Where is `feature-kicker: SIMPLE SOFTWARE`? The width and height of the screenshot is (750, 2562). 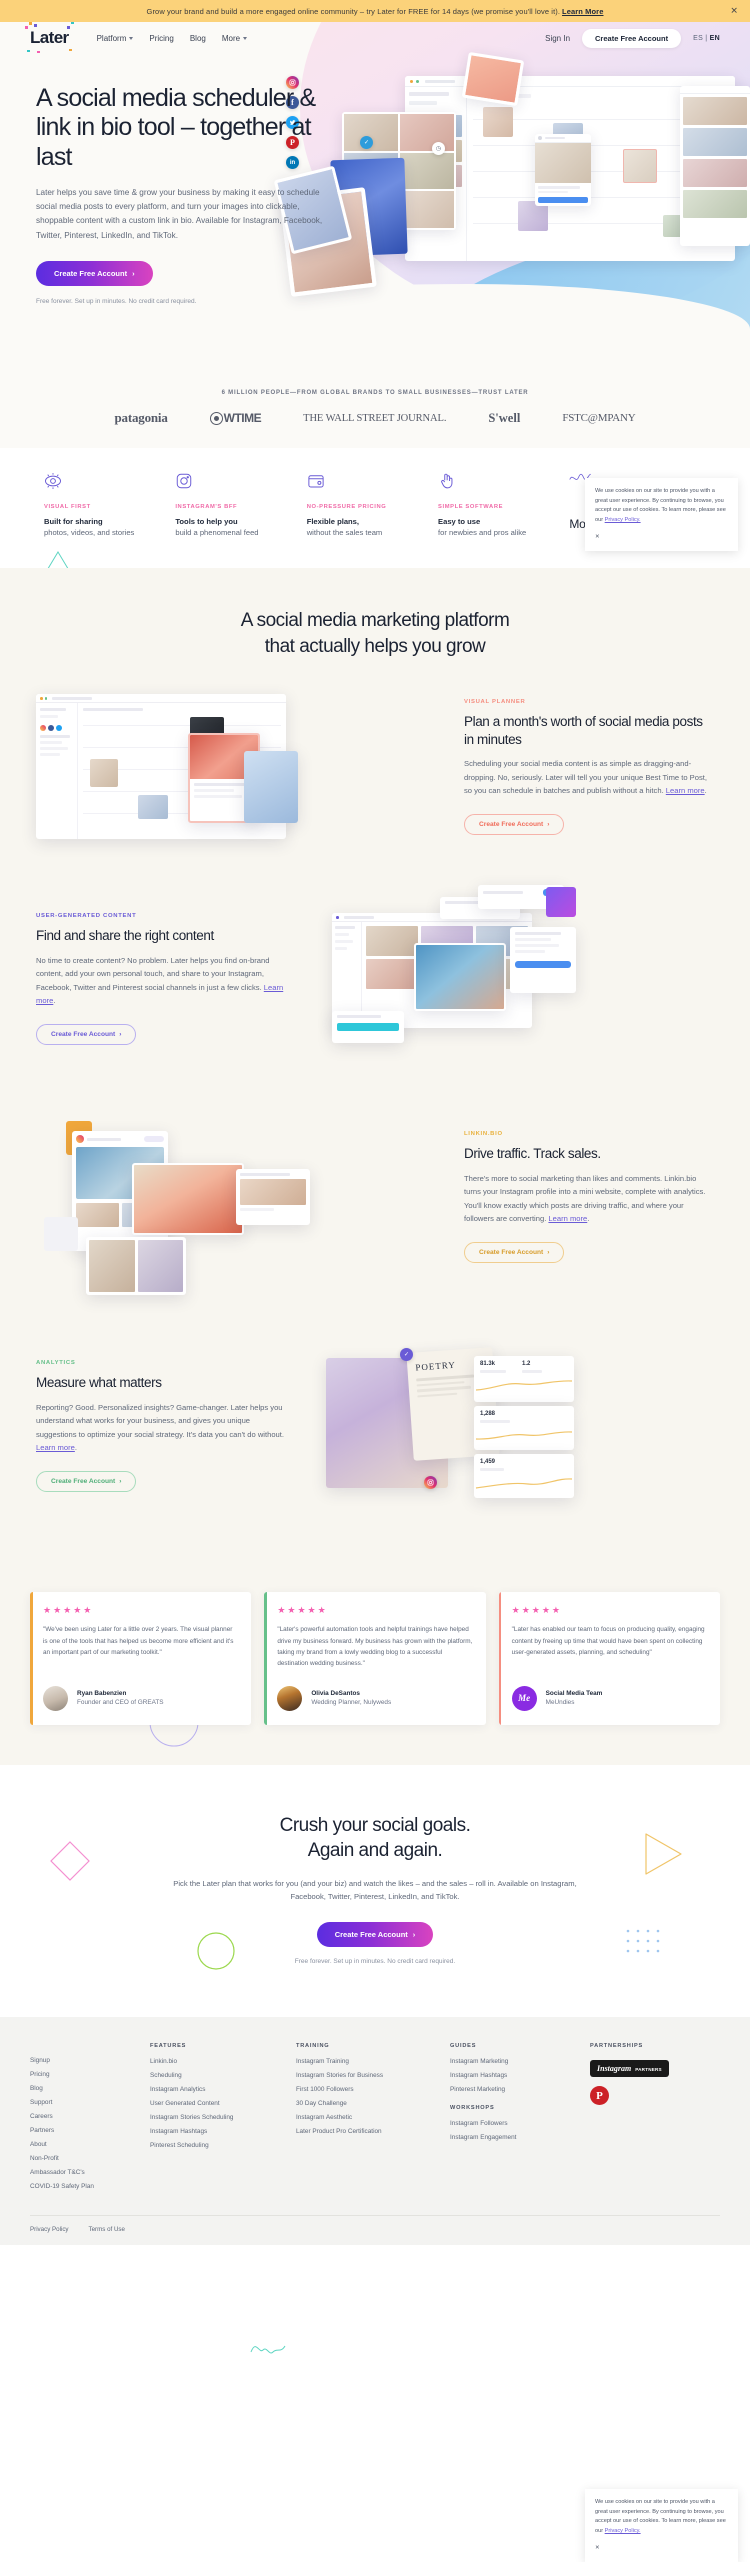 feature-kicker: SIMPLE SOFTWARE is located at coordinates (471, 507).